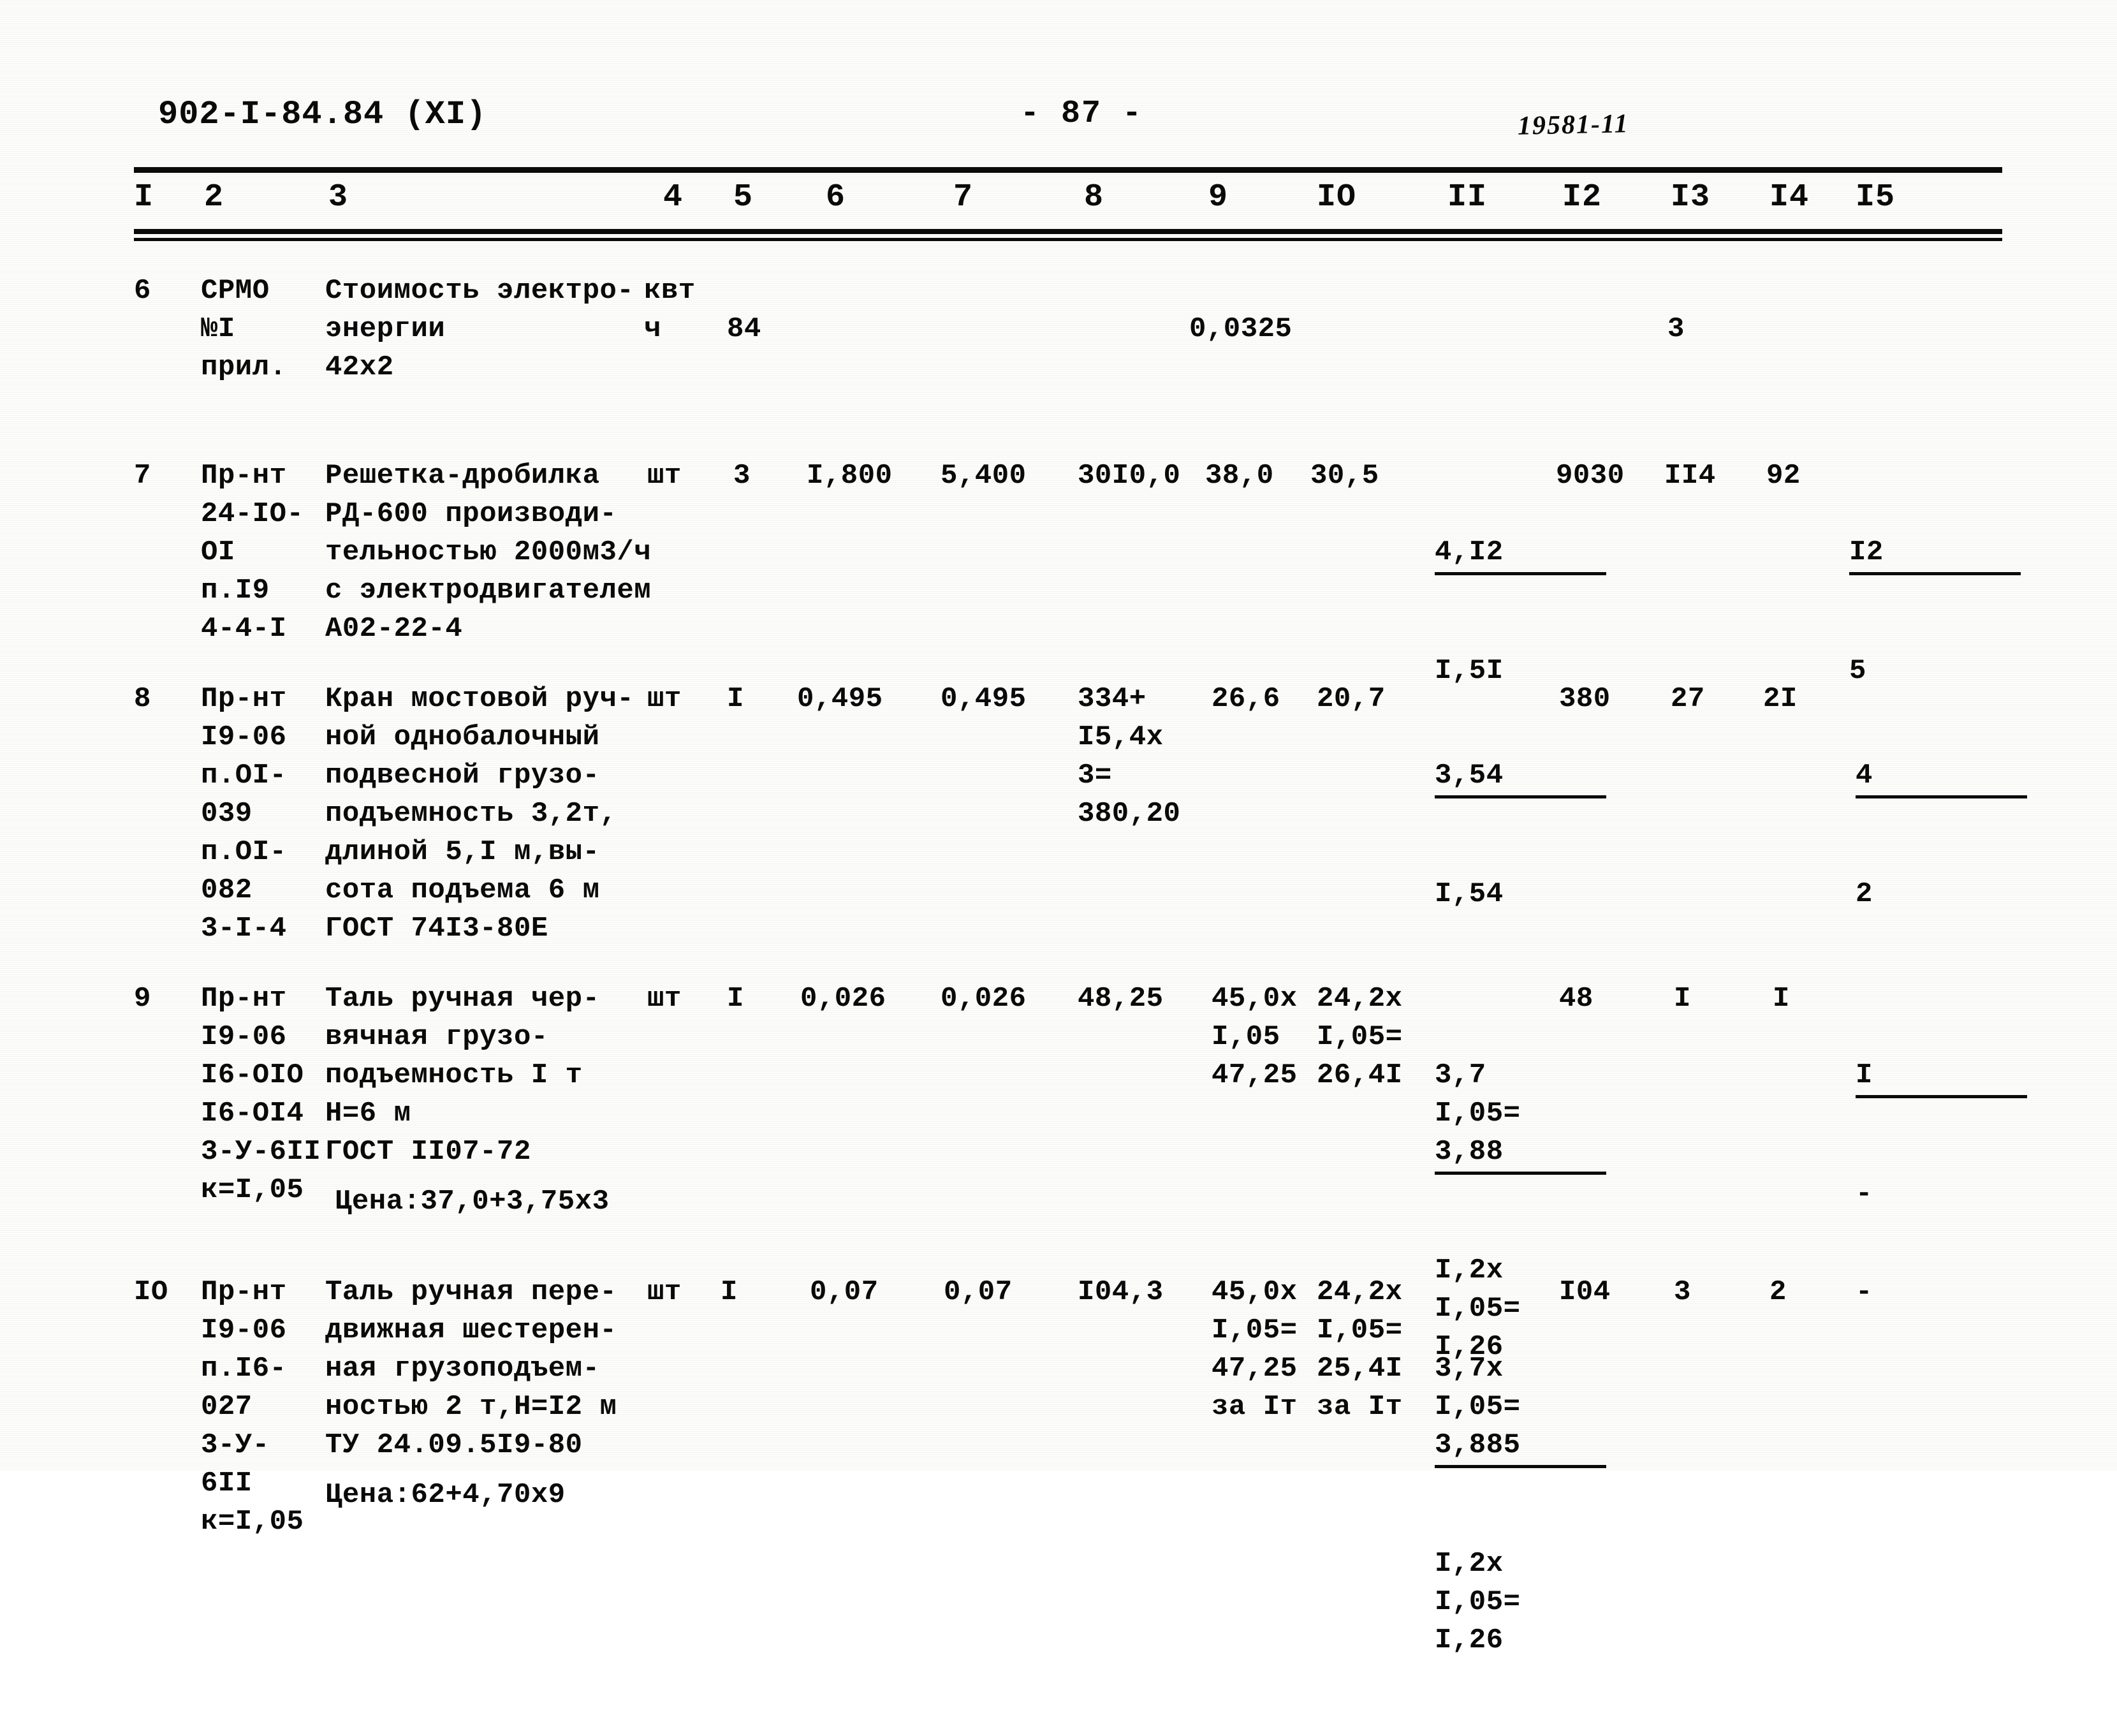 The image size is (2117, 1736). What do you see at coordinates (1682, 999) in the screenshot?
I see `row-col13: I` at bounding box center [1682, 999].